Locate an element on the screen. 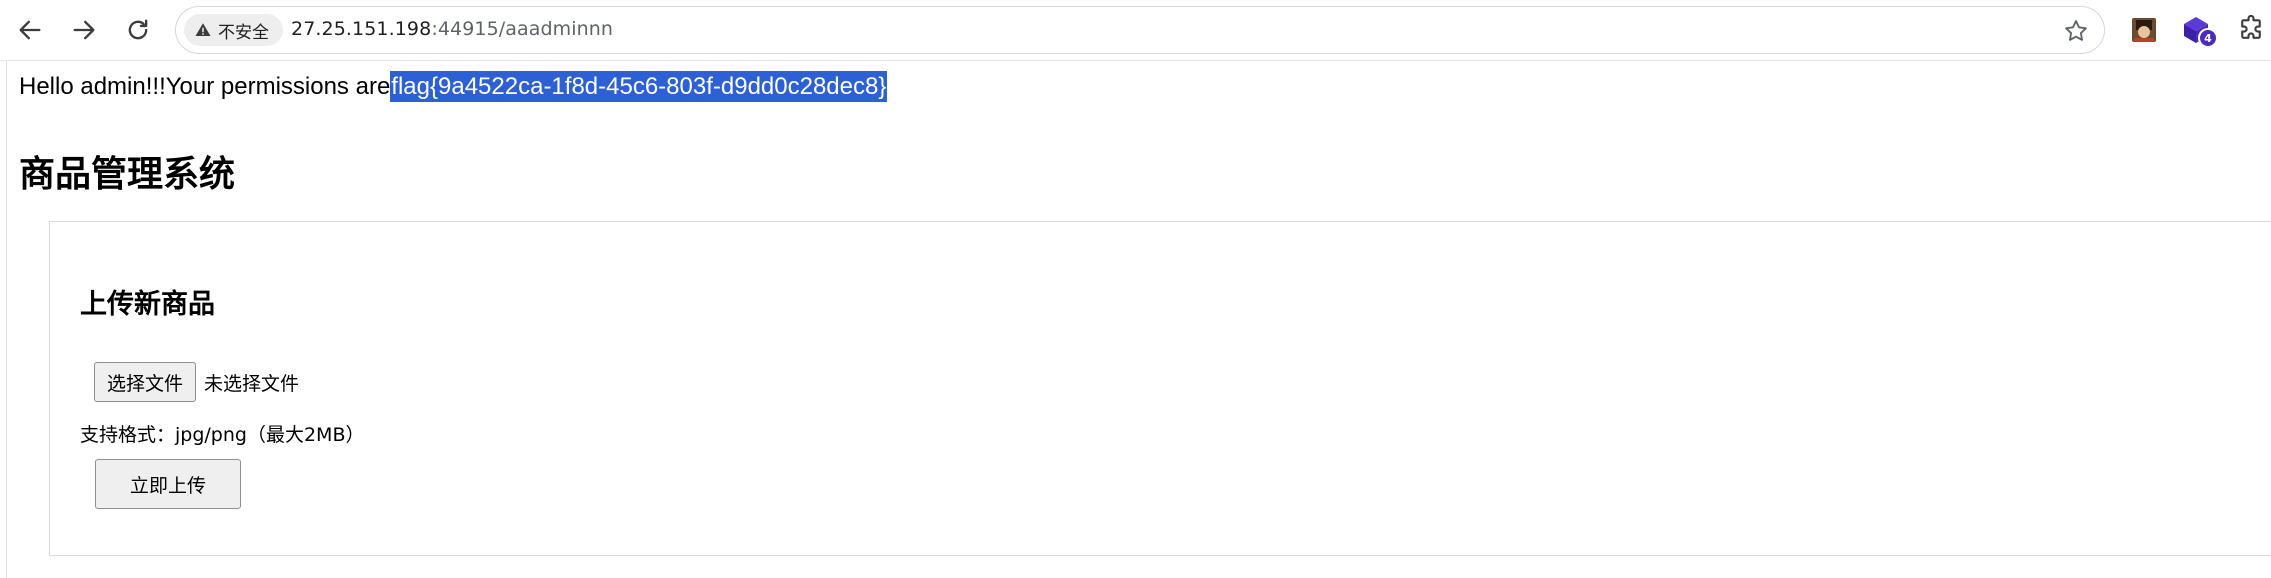 The image size is (2271, 578). arrow-left-icon is located at coordinates (30, 30).